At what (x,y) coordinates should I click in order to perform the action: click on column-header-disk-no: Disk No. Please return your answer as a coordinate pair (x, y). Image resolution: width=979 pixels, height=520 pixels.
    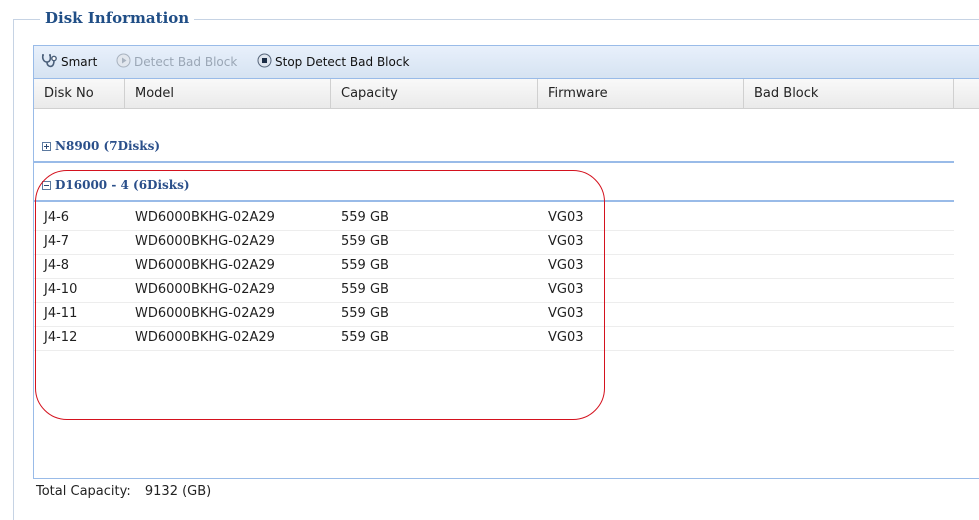
    Looking at the image, I should click on (79, 93).